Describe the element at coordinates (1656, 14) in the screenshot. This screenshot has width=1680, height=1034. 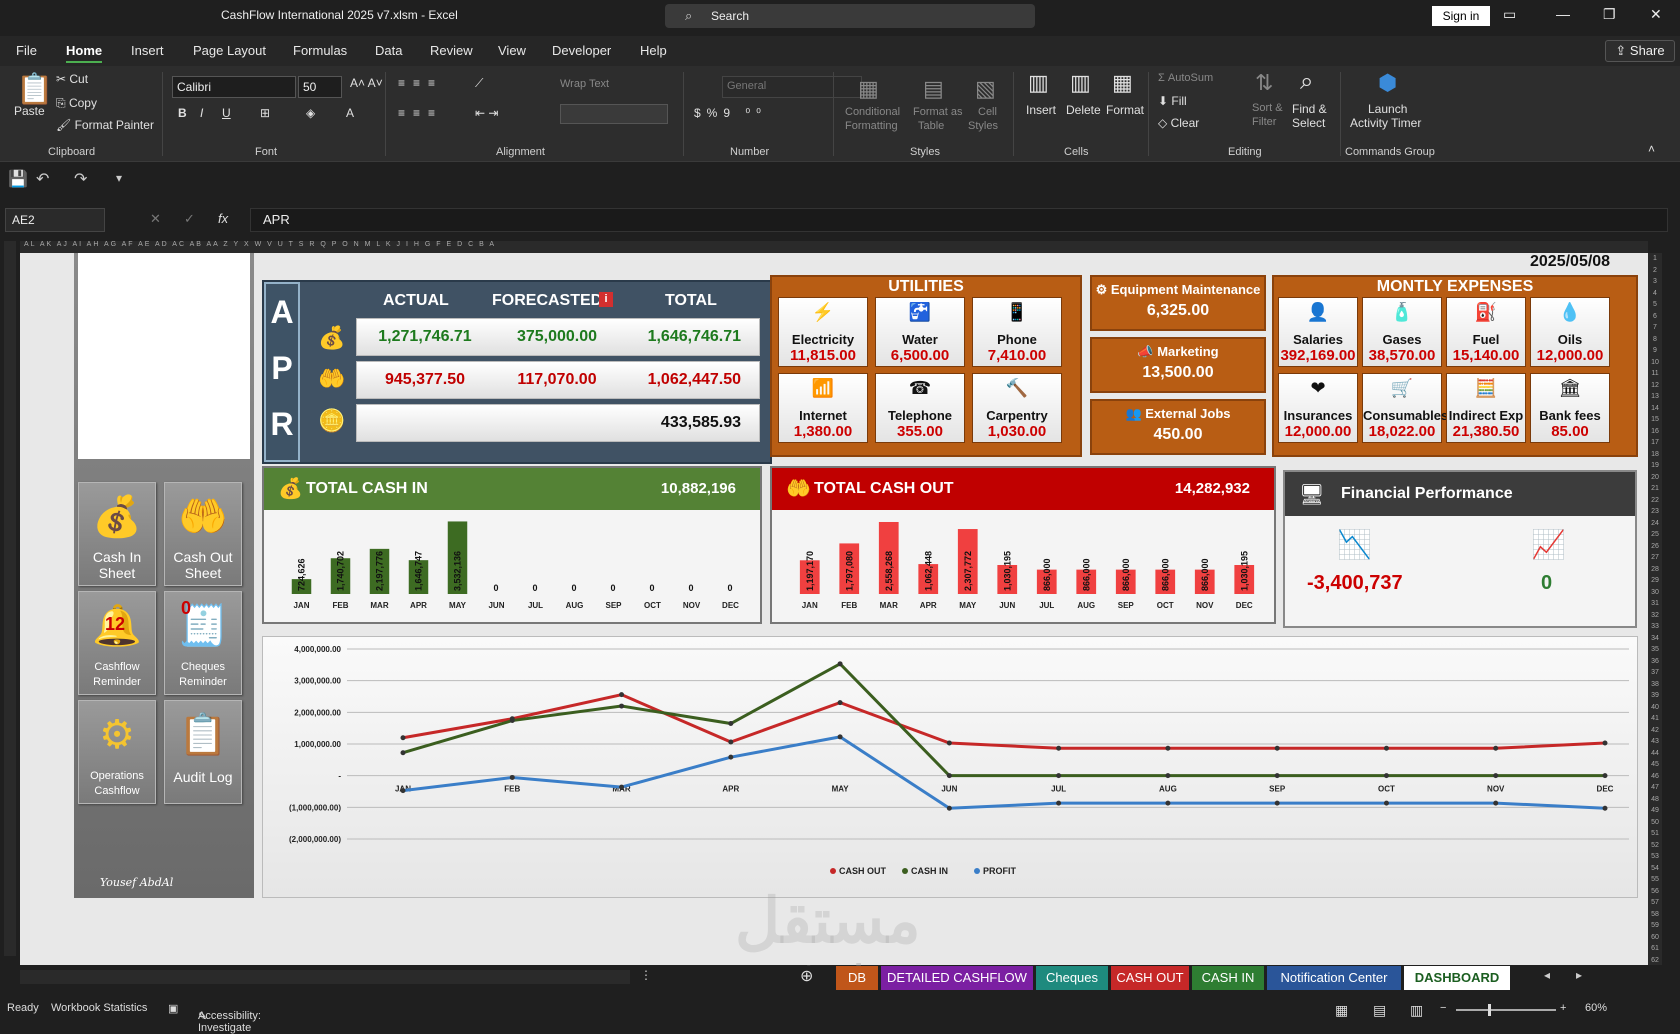
I see `close-icon: ✕` at that location.